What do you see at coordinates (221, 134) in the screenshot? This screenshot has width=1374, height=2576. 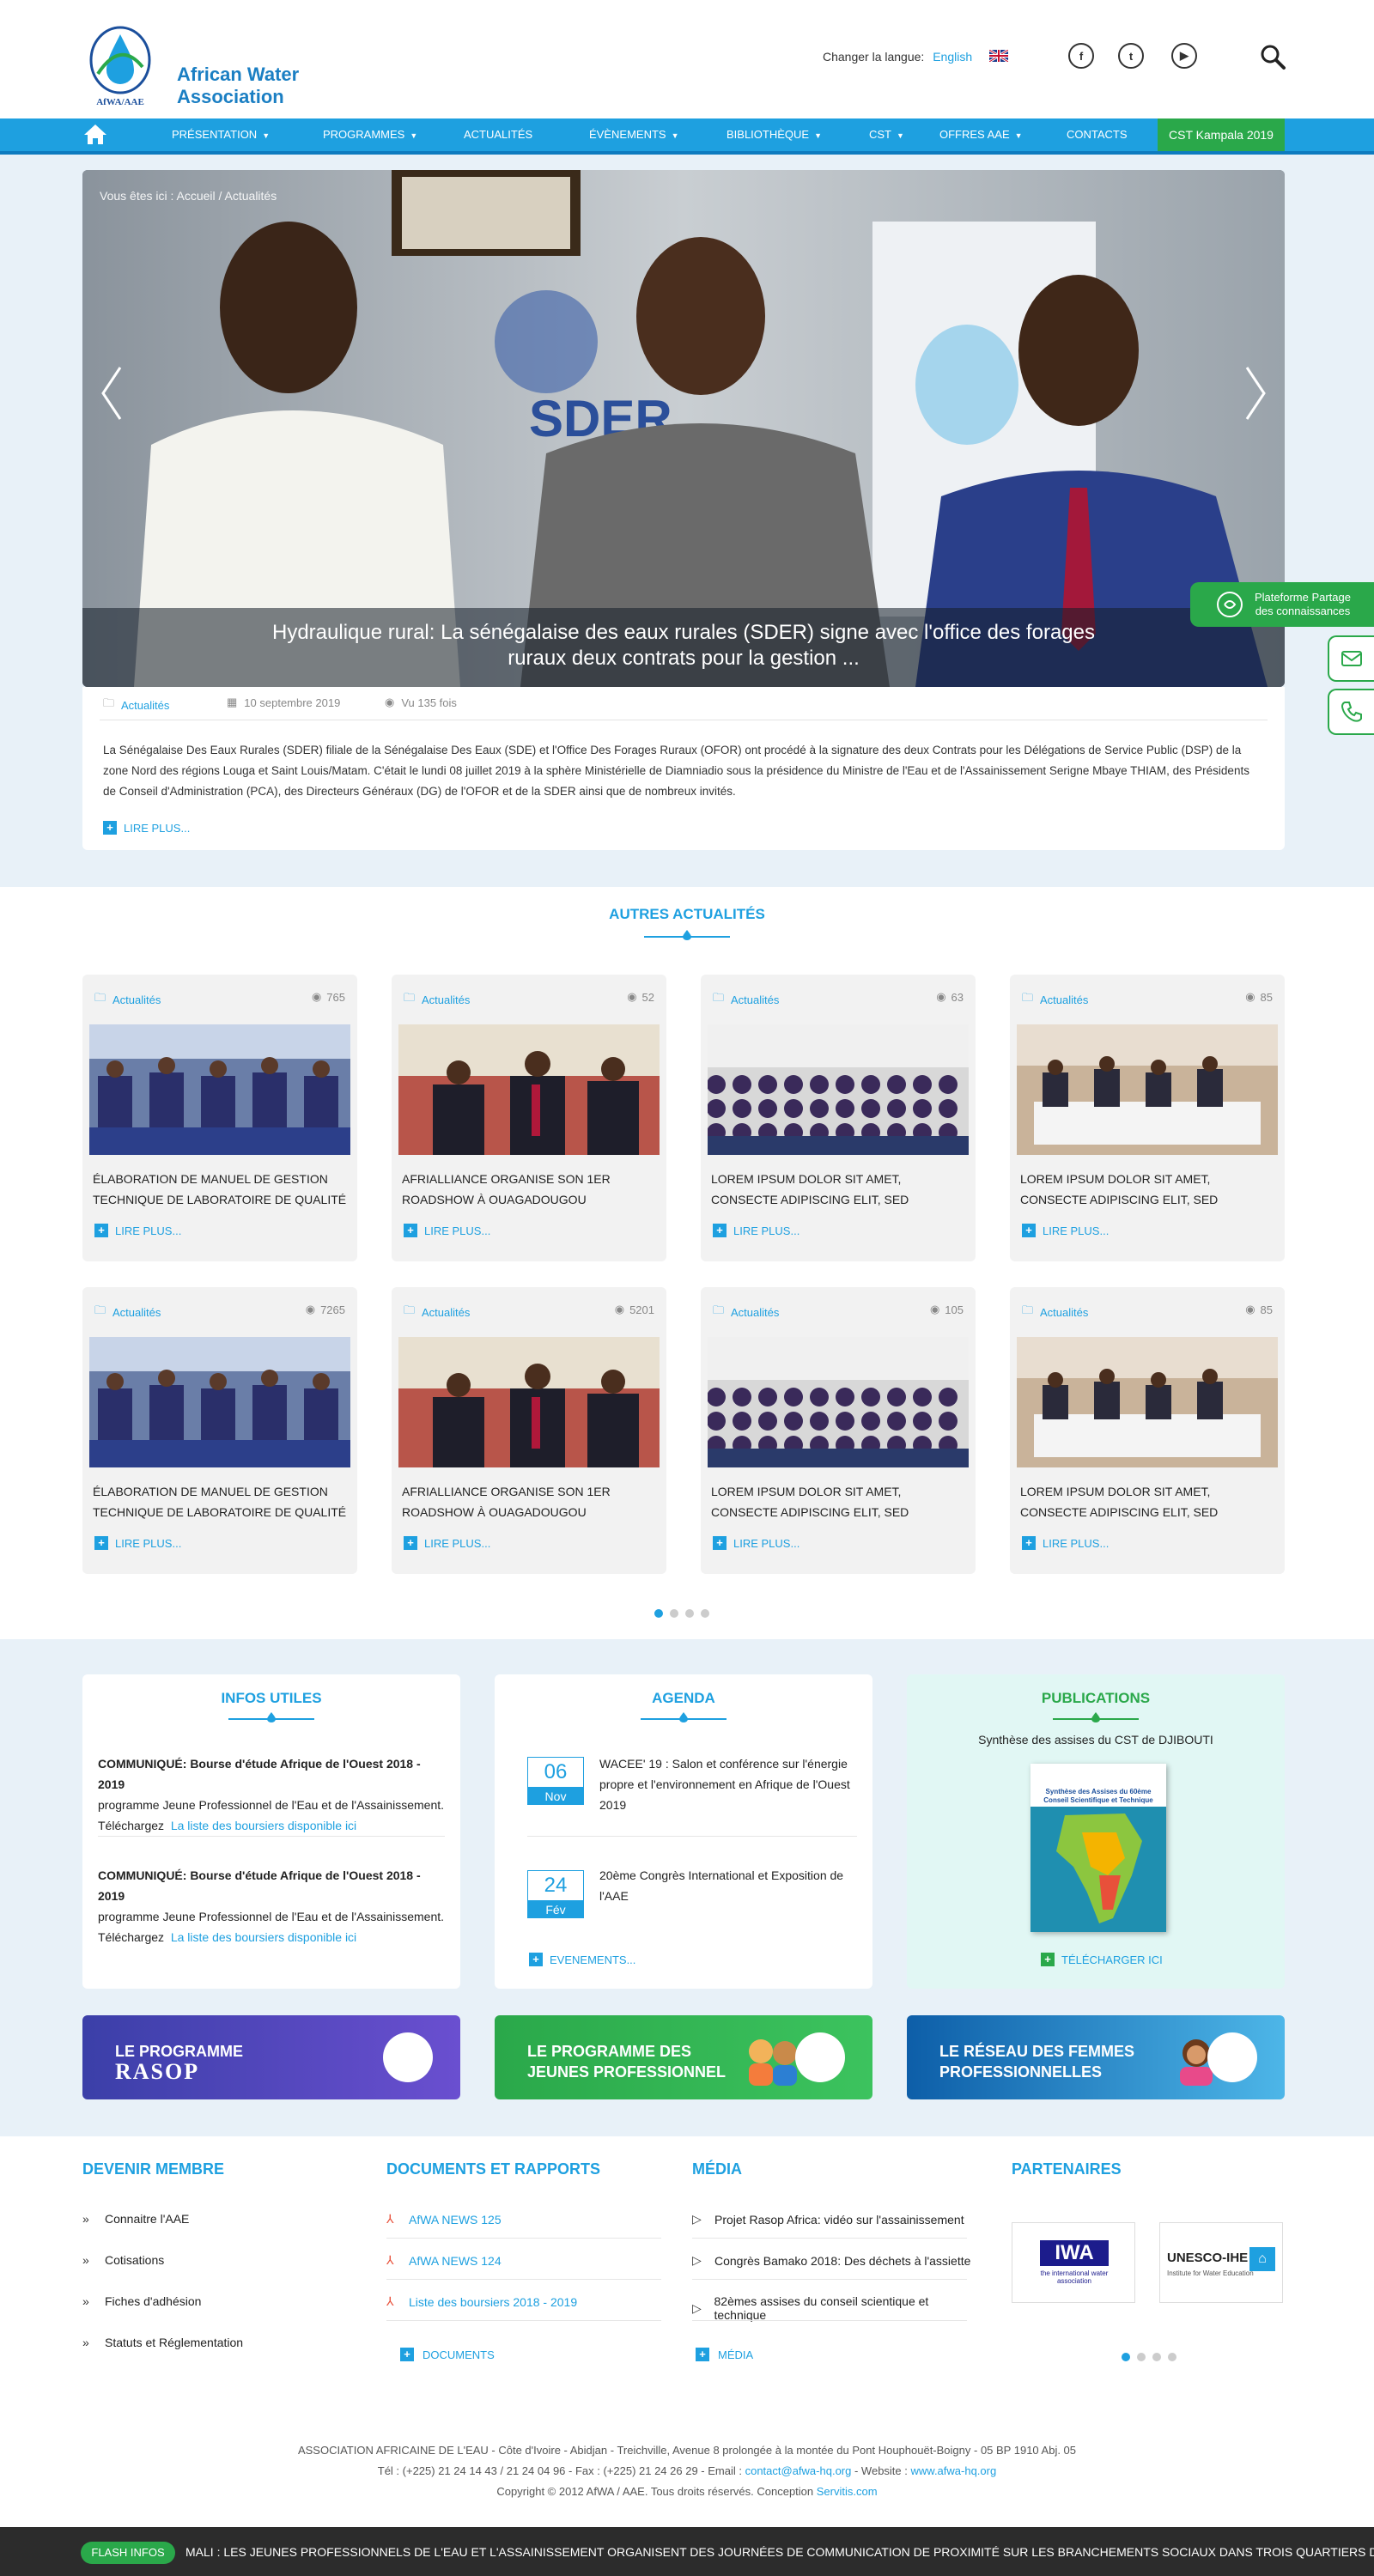 I see `nav-presentation: Présentation ▼` at bounding box center [221, 134].